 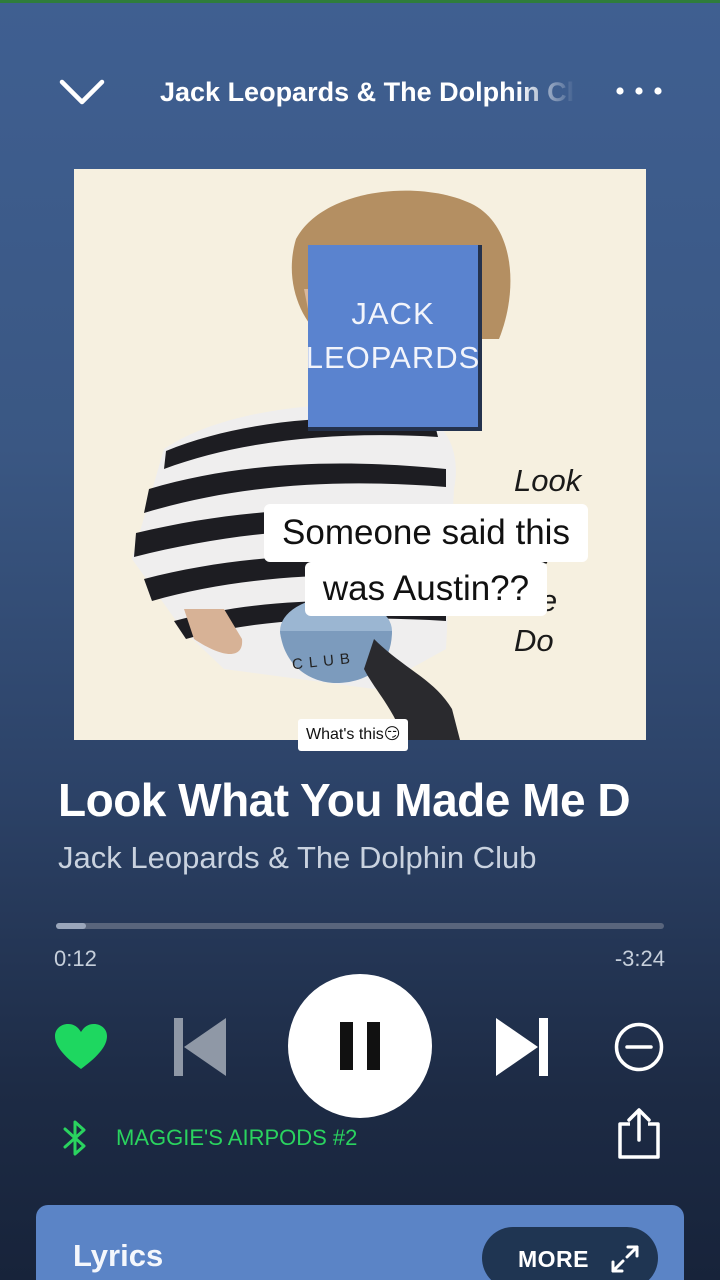 I want to click on heart-icon, so click(x=81, y=1047).